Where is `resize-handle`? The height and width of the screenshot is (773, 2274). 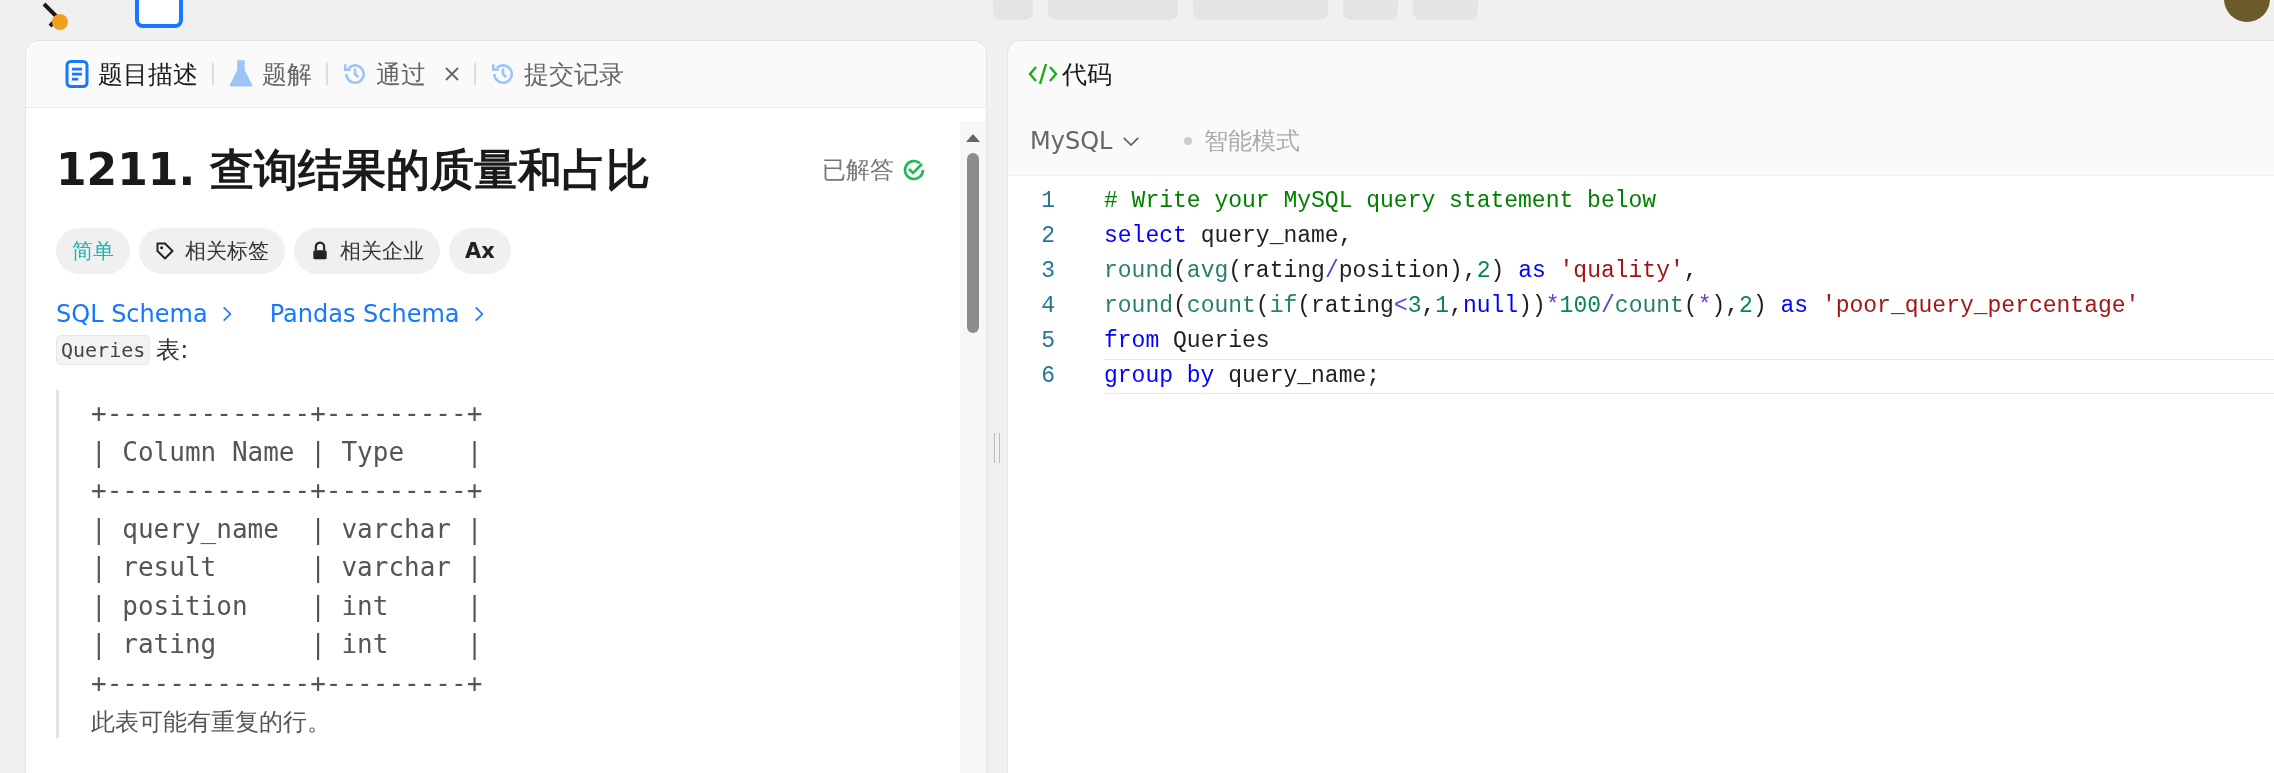 resize-handle is located at coordinates (997, 447).